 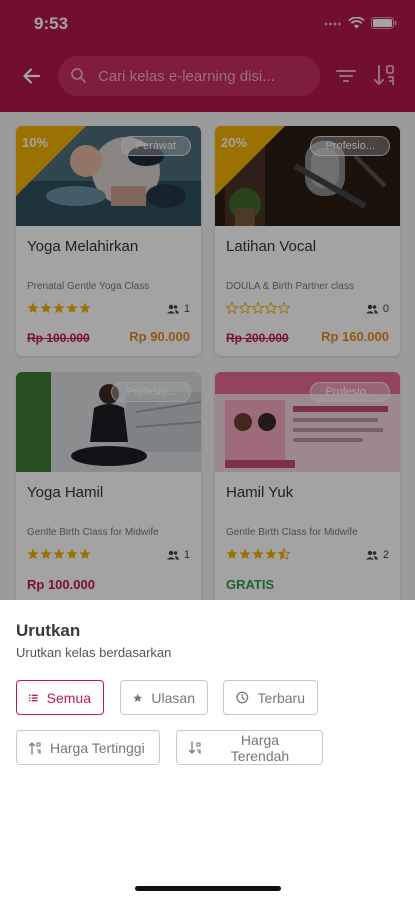 I want to click on sort-asc-icon, so click(x=35, y=748).